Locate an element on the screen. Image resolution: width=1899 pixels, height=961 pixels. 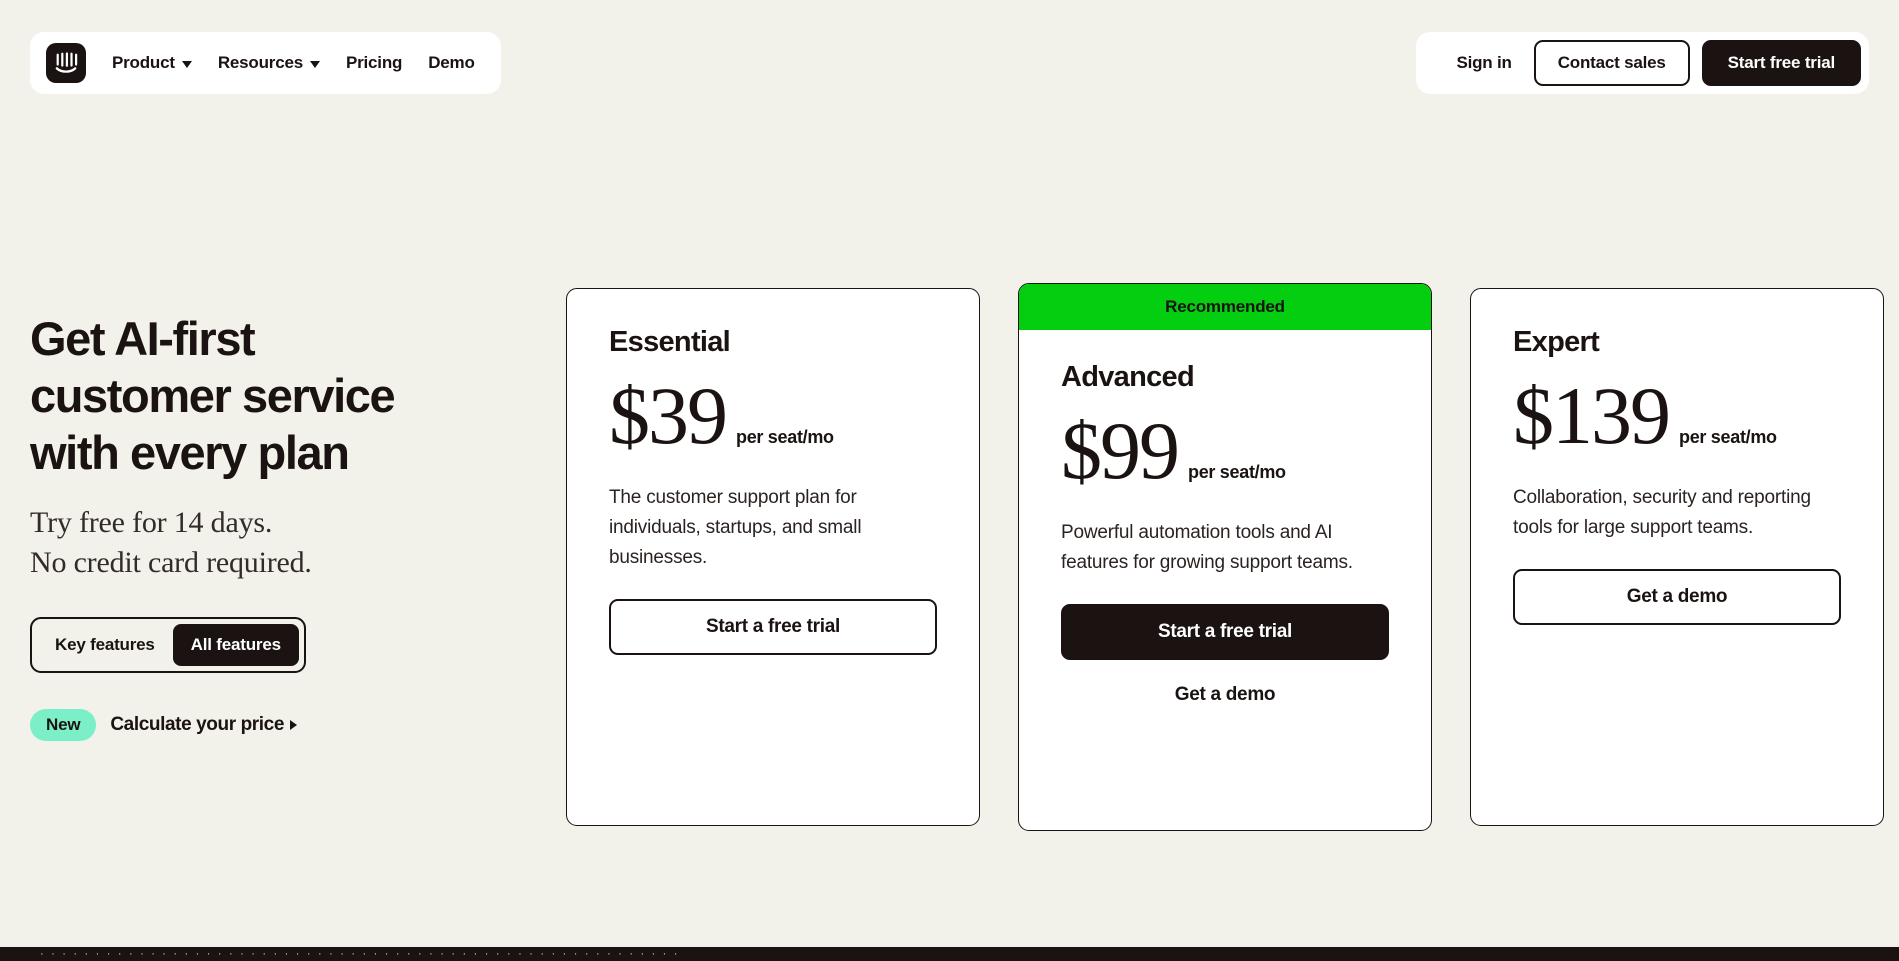
calculate-price-row: New Calculate your price is located at coordinates (245, 725).